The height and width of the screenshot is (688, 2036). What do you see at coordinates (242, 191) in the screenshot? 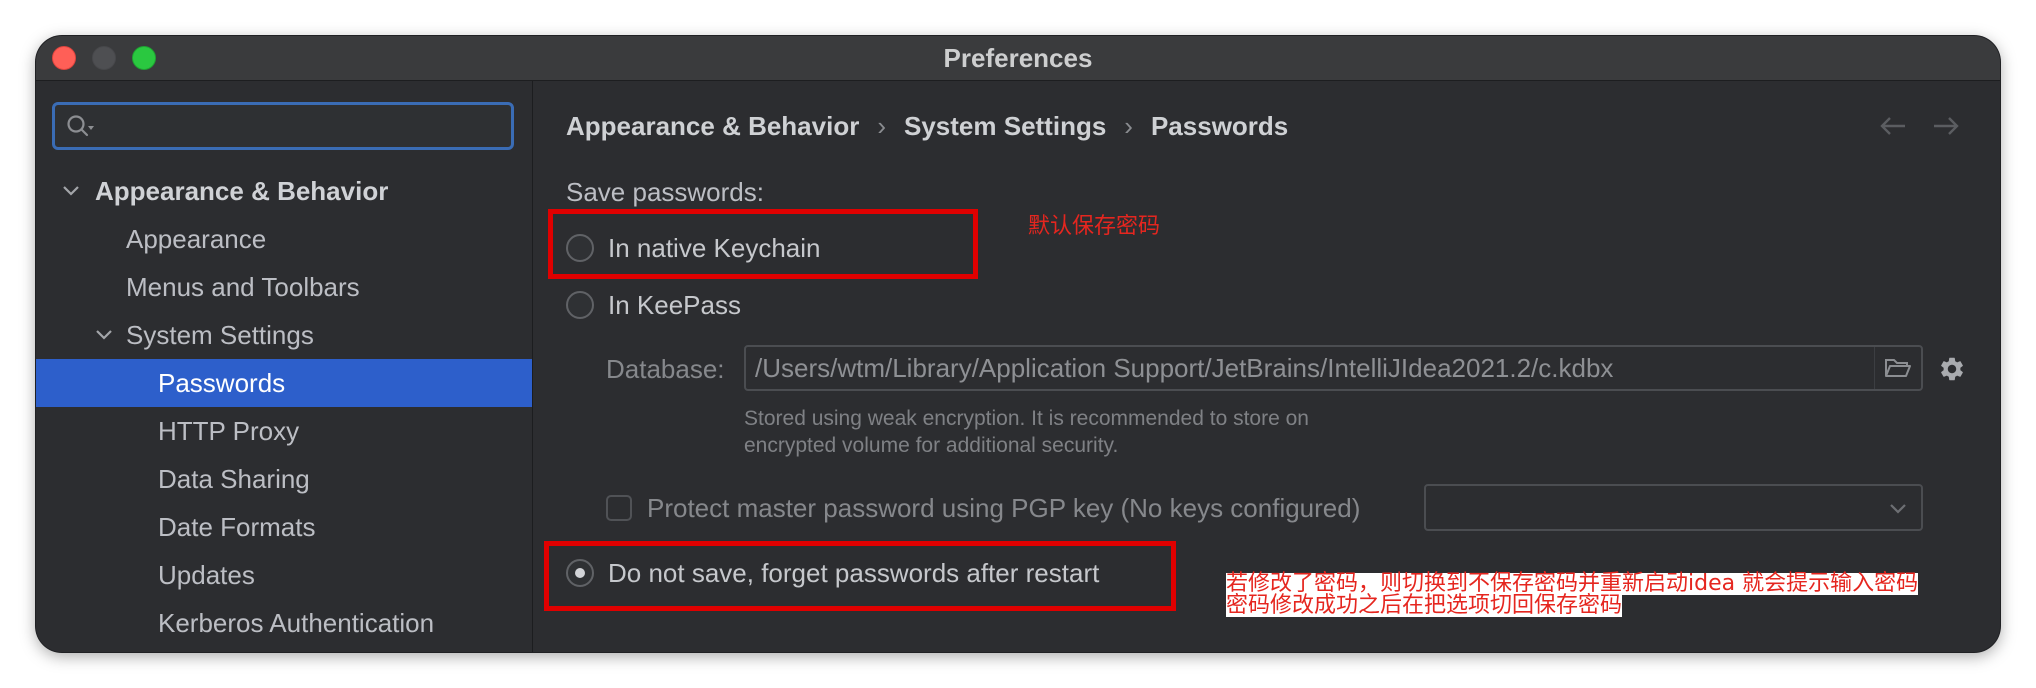
I see `tree-item-label: Appearance & Behavior` at bounding box center [242, 191].